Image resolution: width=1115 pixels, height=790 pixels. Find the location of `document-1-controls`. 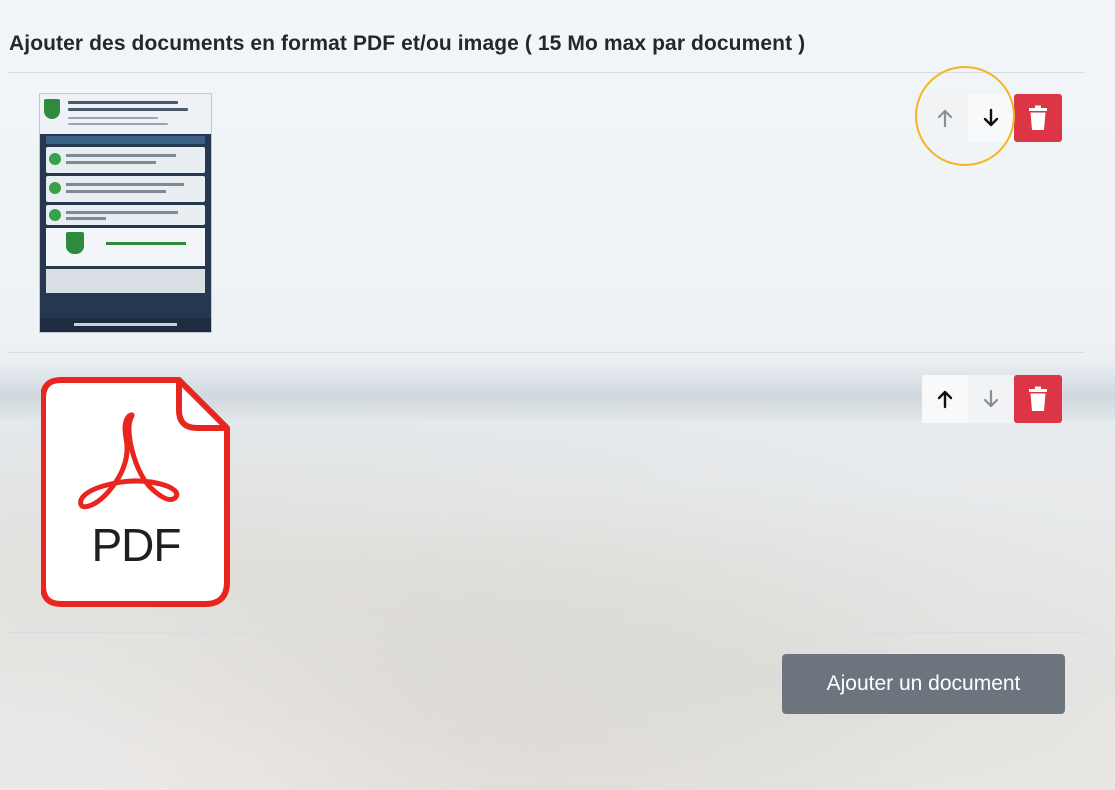

document-1-controls is located at coordinates (992, 118).